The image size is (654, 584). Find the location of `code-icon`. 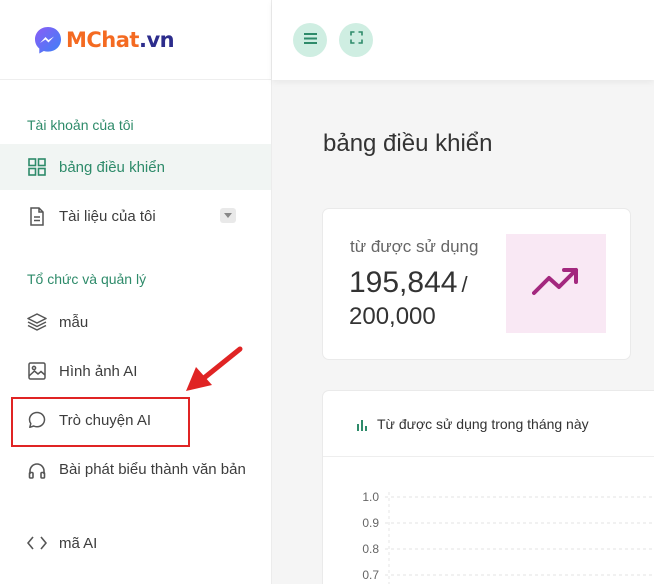

code-icon is located at coordinates (37, 543).